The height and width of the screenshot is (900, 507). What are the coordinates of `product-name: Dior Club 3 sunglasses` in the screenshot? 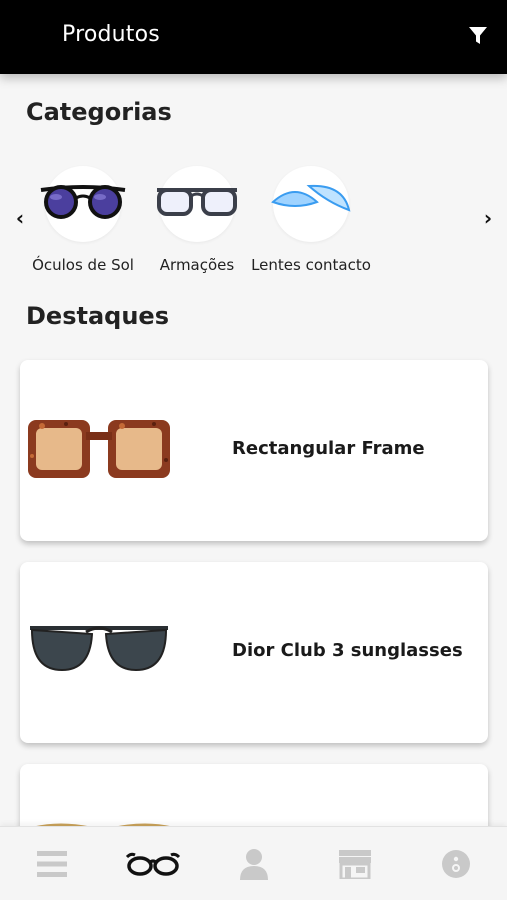 It's located at (347, 650).